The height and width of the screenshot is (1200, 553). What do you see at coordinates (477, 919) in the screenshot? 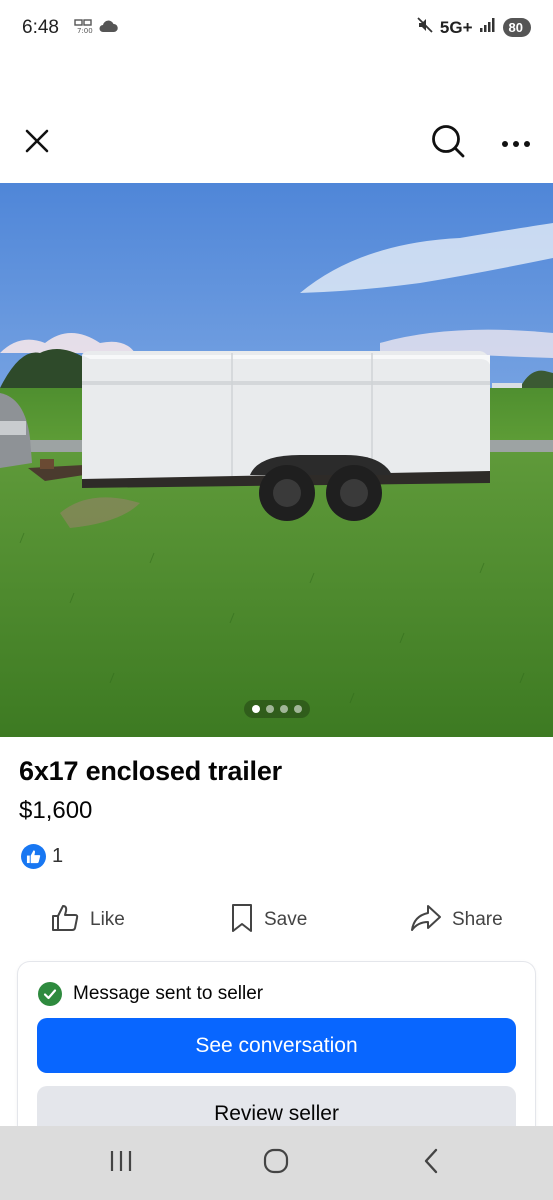
I see `share-label: Share` at bounding box center [477, 919].